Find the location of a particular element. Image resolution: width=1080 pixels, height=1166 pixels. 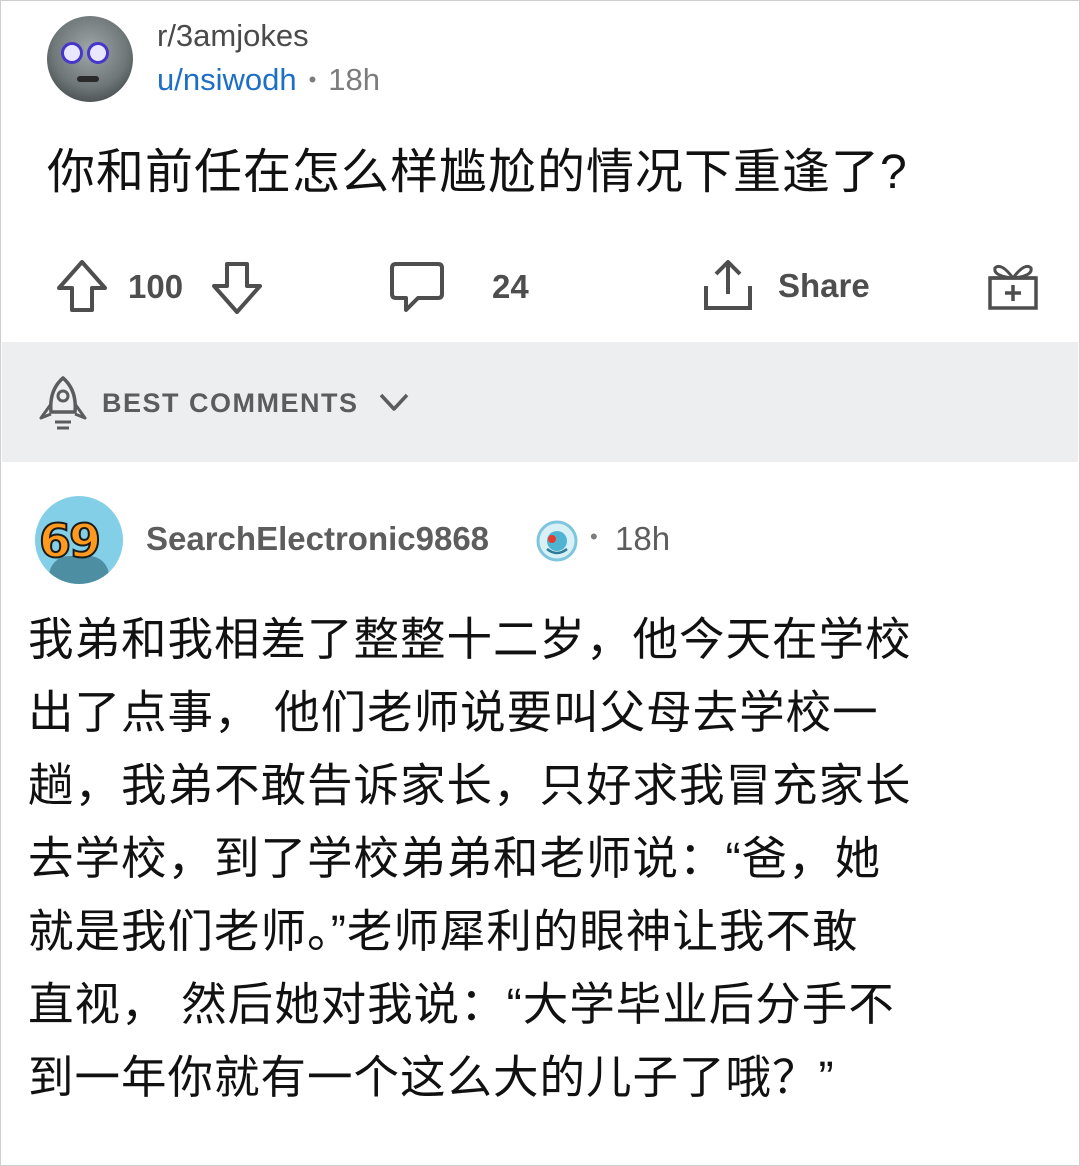

share-icon is located at coordinates (728, 285).